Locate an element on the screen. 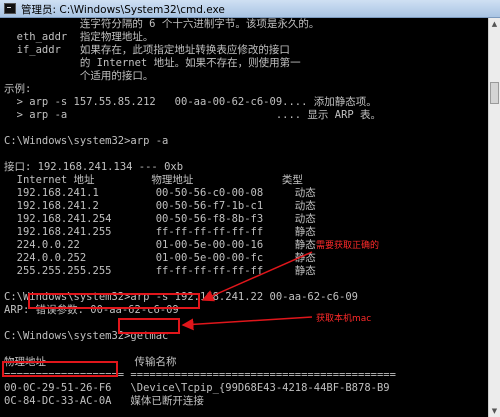 This screenshot has width=500, height=417. console-line: > arp -a .... 显示 ARP 表。 is located at coordinates (193, 115).